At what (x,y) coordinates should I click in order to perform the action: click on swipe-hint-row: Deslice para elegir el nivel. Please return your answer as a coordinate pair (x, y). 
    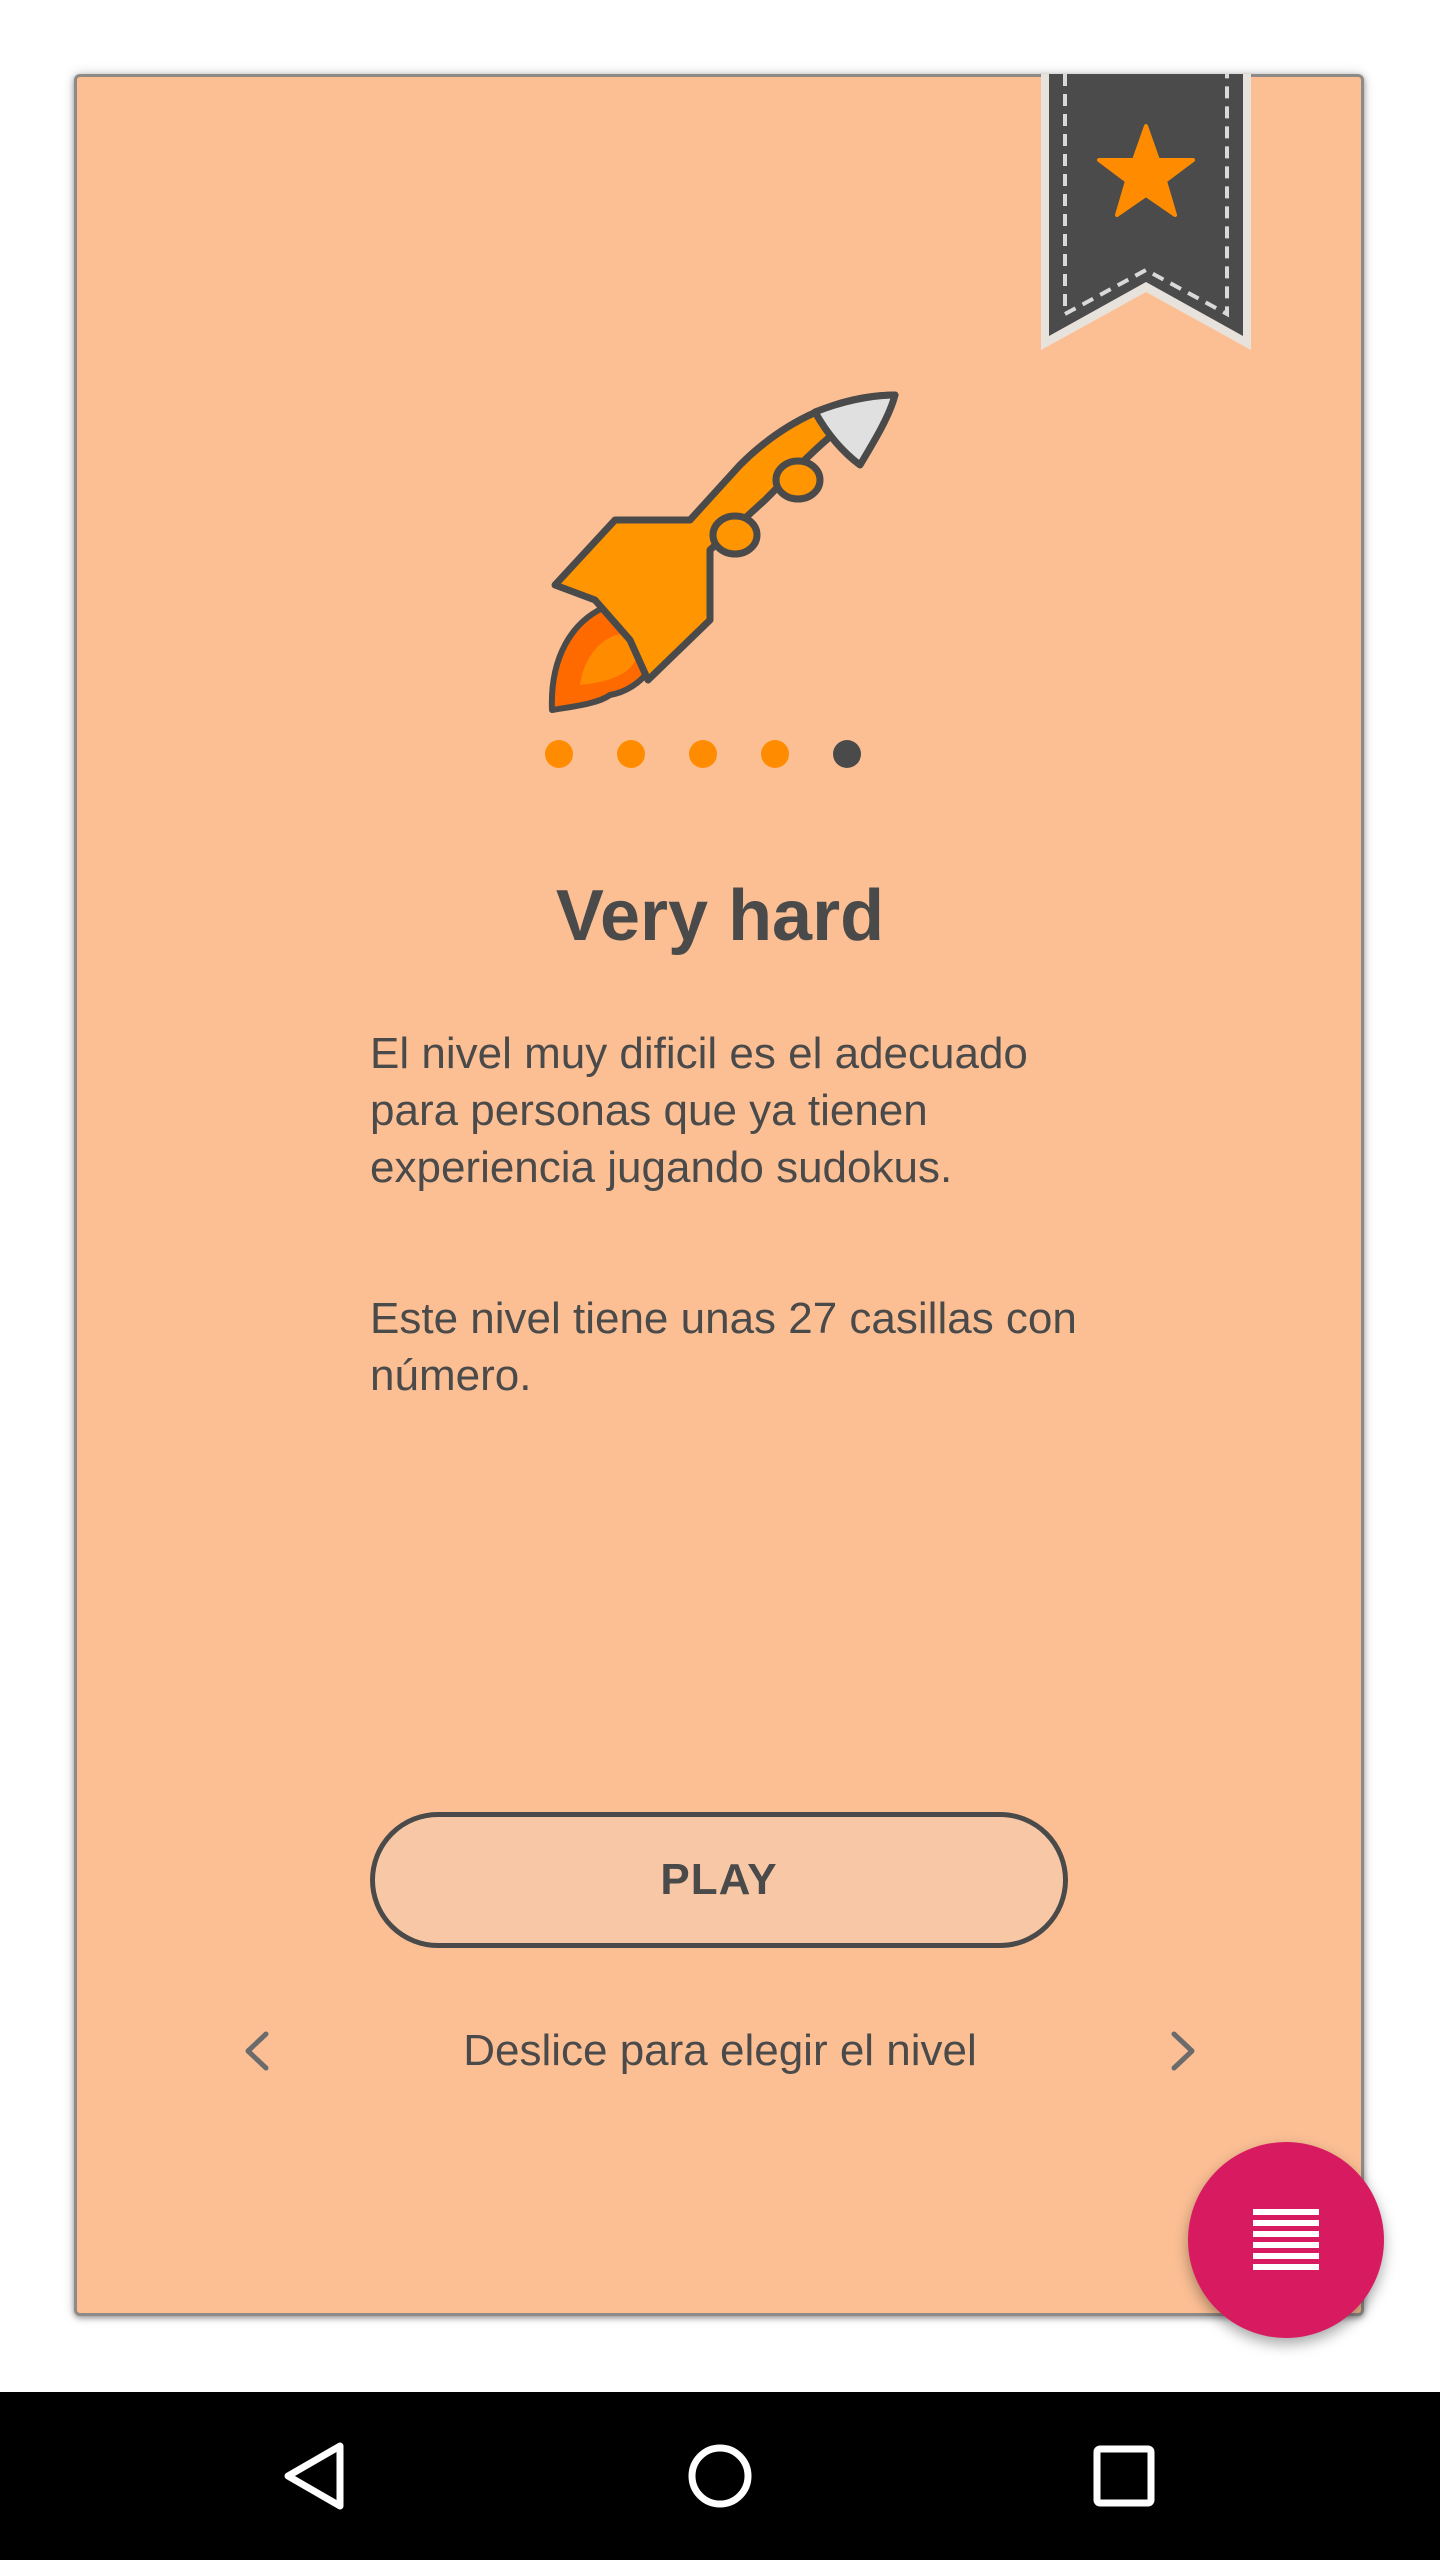
    Looking at the image, I should click on (720, 2051).